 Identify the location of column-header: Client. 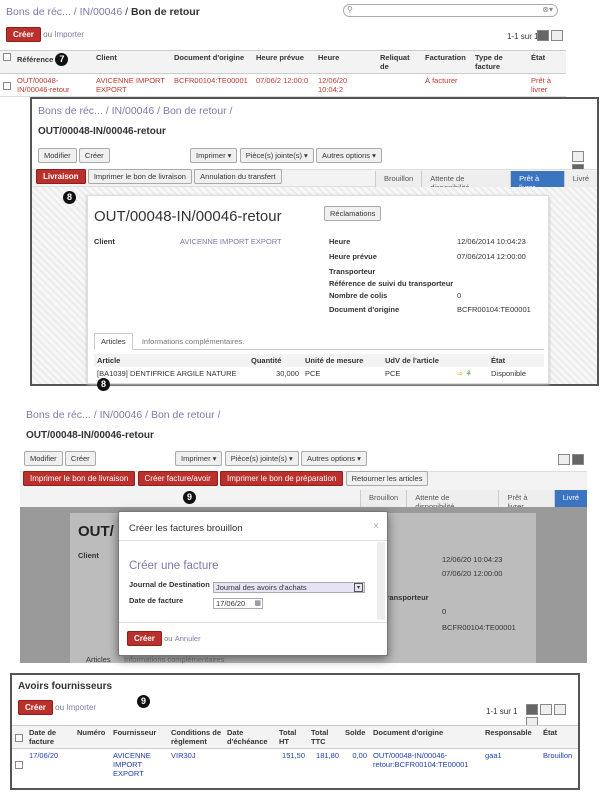
(132, 62).